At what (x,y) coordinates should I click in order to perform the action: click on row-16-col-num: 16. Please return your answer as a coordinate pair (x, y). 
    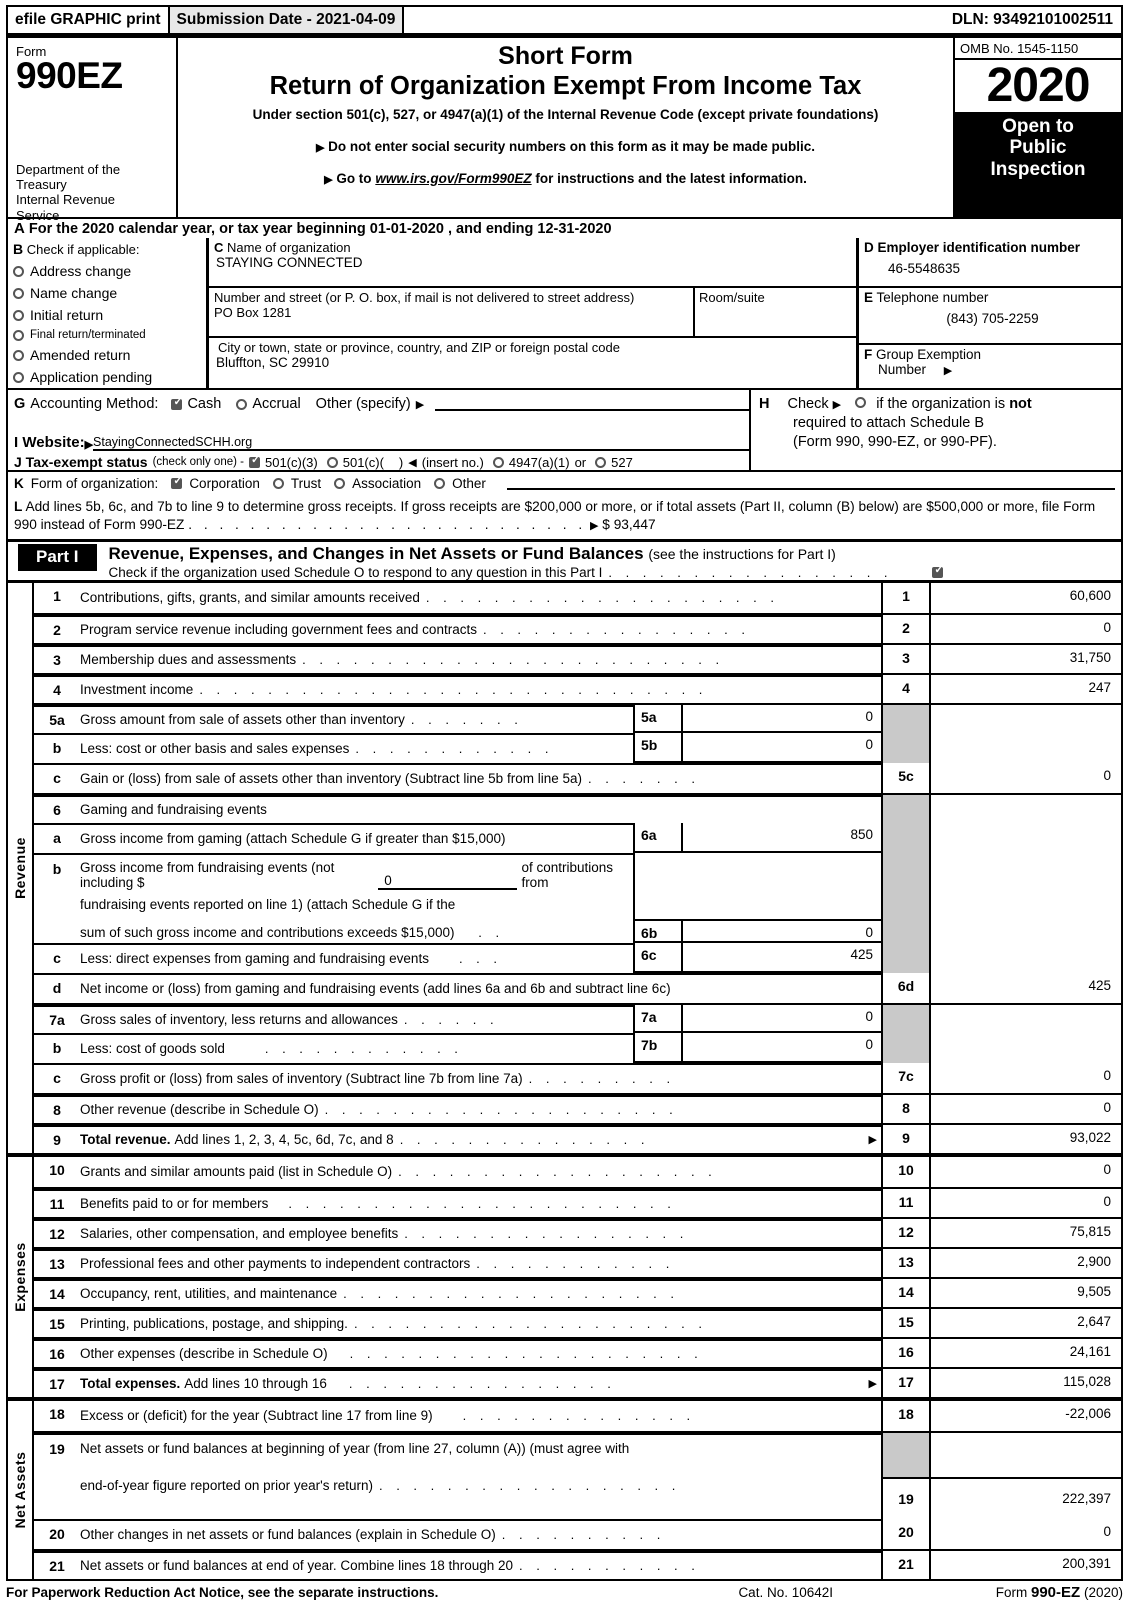
    Looking at the image, I should click on (905, 1352).